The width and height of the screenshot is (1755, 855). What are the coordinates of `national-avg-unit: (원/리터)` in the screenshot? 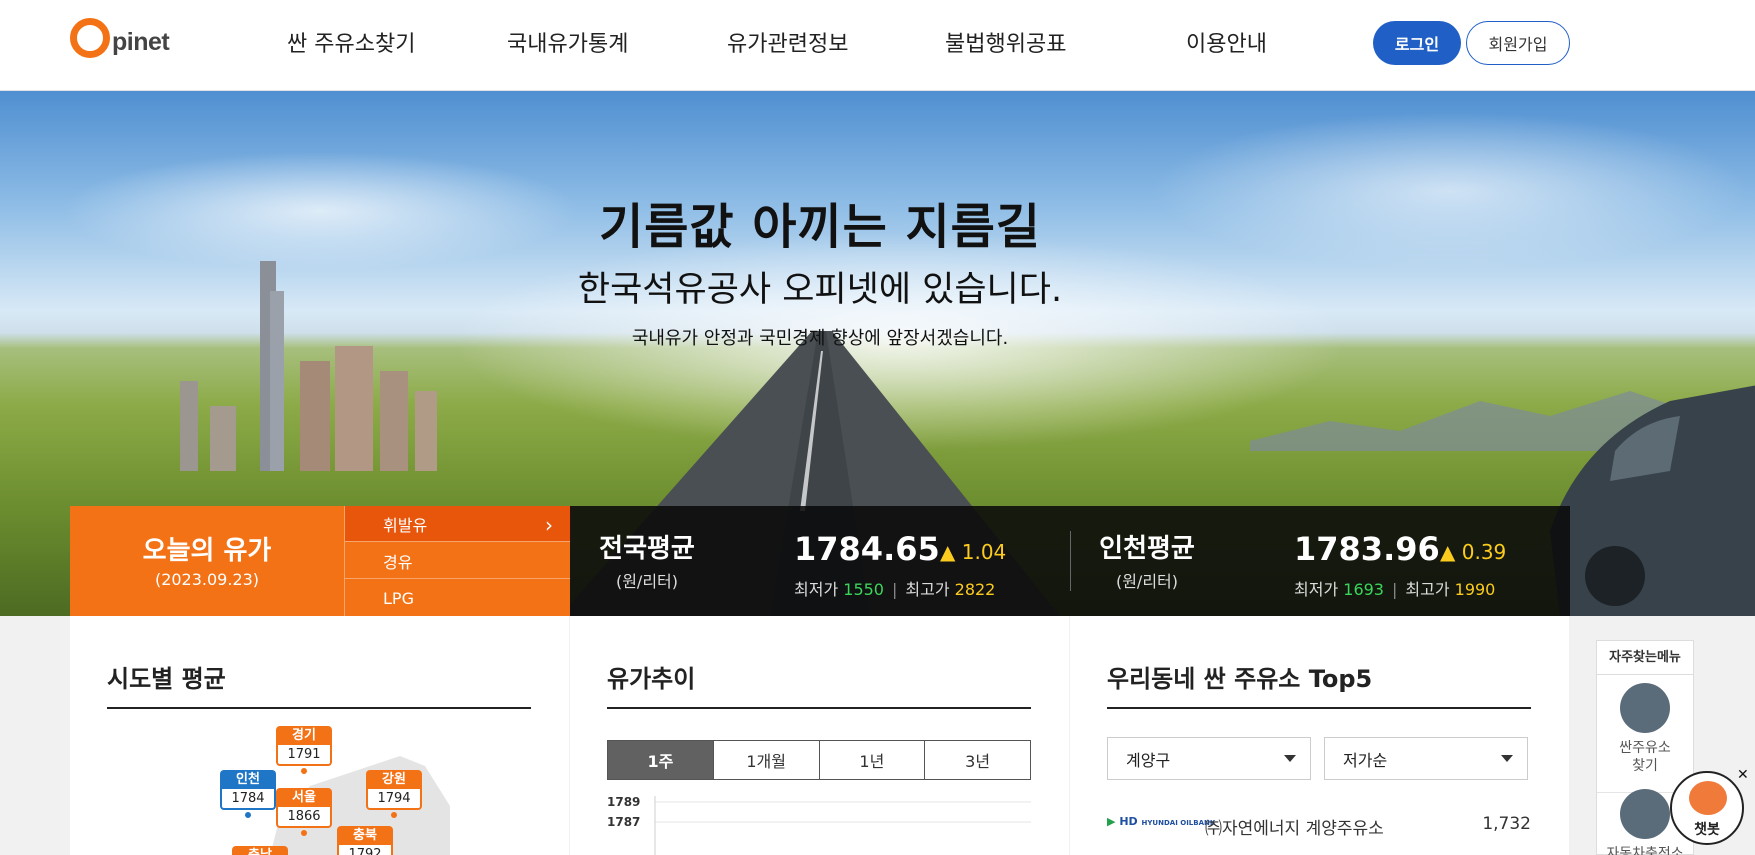 It's located at (647, 581).